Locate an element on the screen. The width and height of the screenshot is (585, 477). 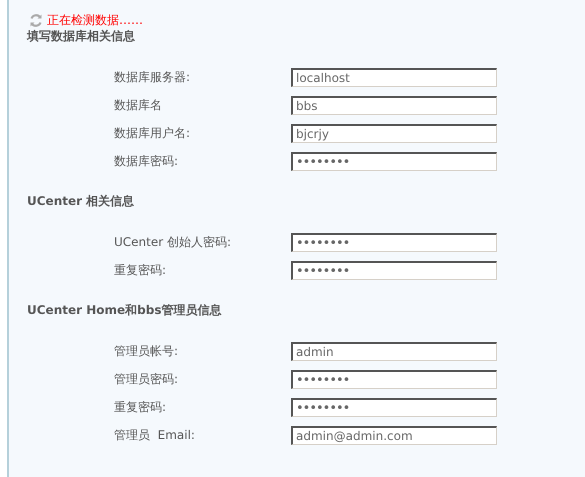
field-label: 数据库名 is located at coordinates (138, 105).